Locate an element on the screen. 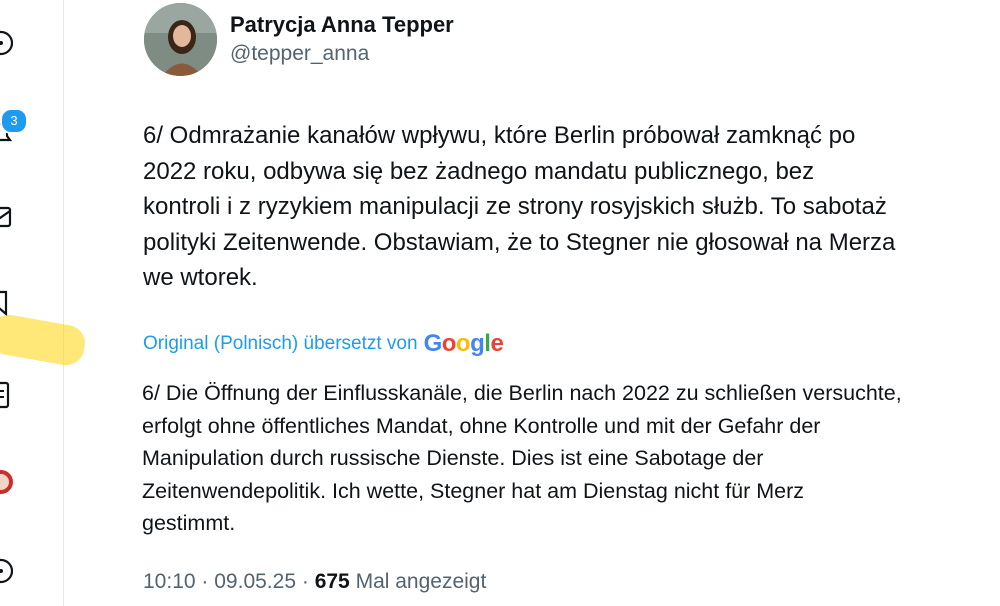 Image resolution: width=1000 pixels, height=606 pixels. messages-envelope-icon is located at coordinates (10, 217).